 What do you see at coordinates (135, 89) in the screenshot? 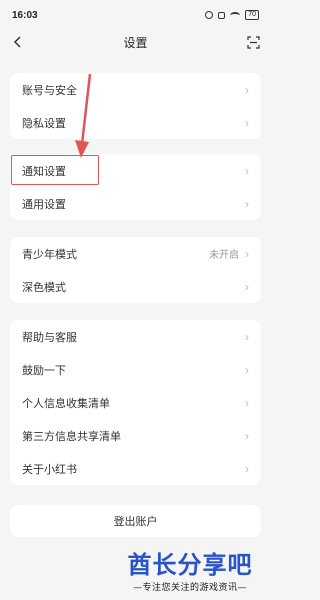
I see `settings-item-account-security: 账号与安全 ›` at bounding box center [135, 89].